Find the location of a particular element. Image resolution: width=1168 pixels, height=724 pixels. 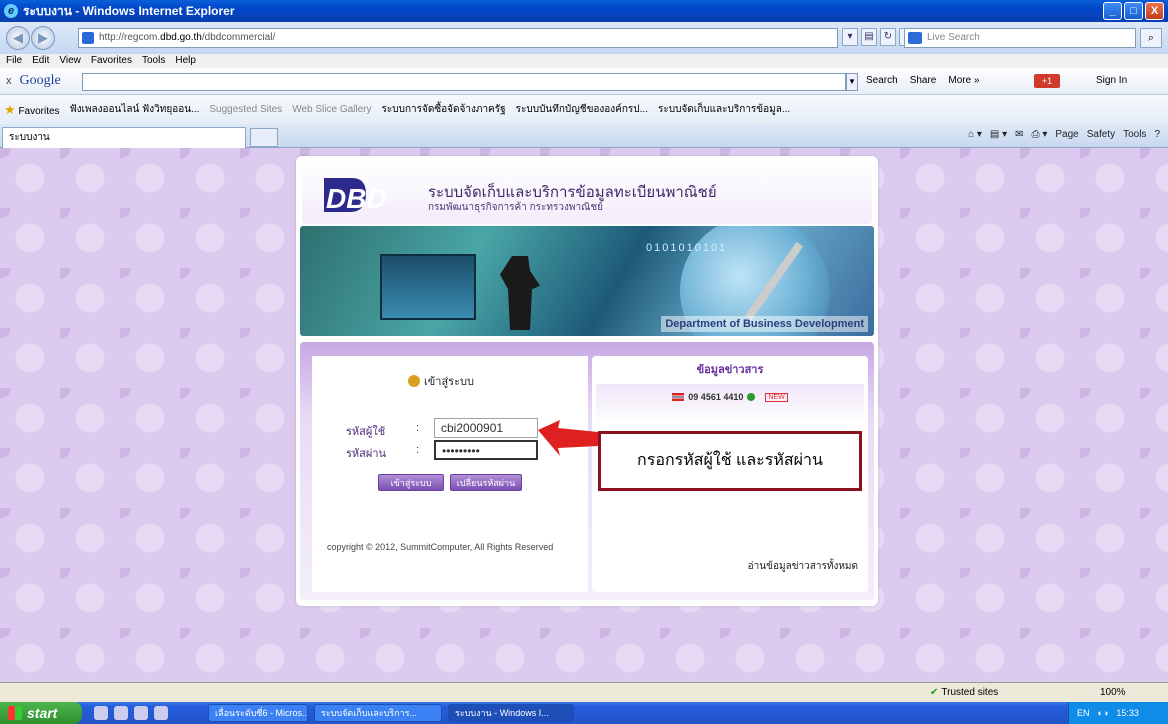

username-colon: : is located at coordinates (418, 428).